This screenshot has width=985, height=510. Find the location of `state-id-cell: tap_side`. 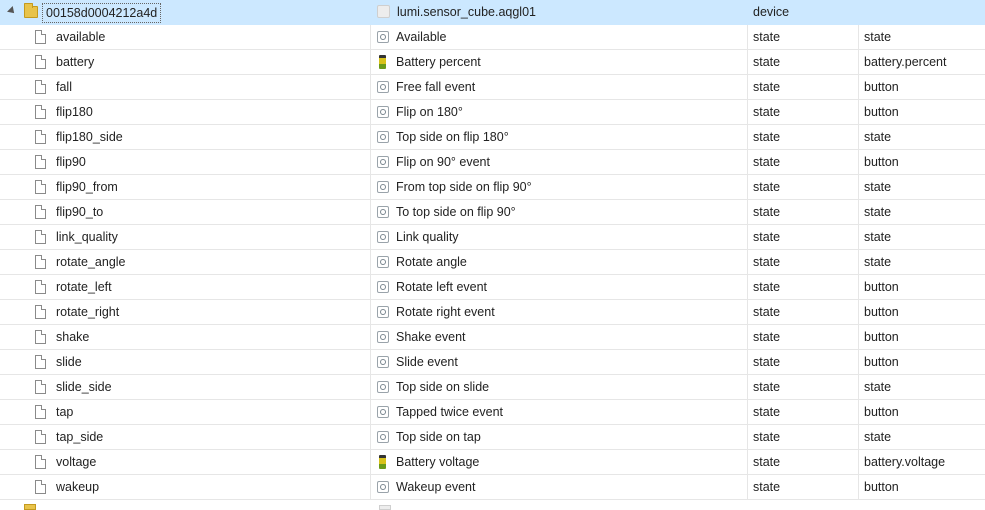

state-id-cell: tap_side is located at coordinates (185, 437).